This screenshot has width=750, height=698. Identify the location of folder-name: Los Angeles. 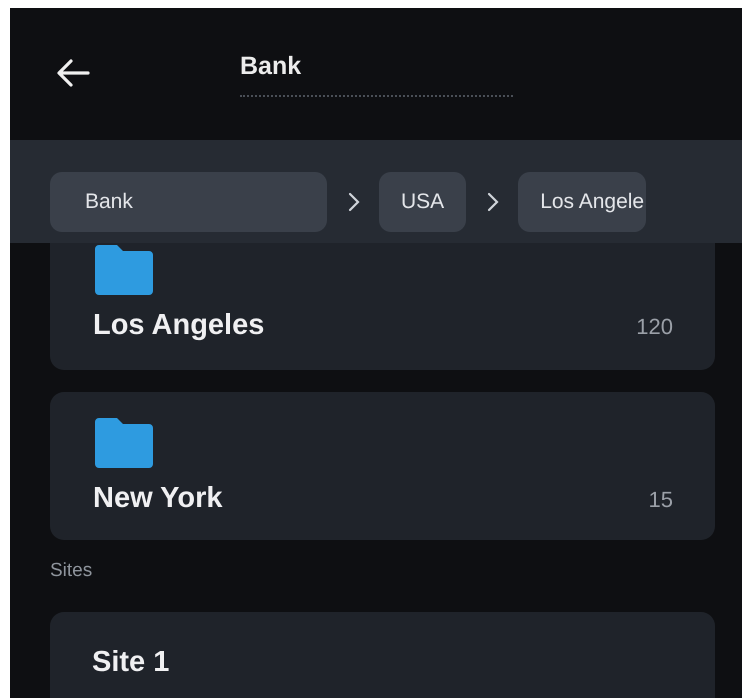
(178, 325).